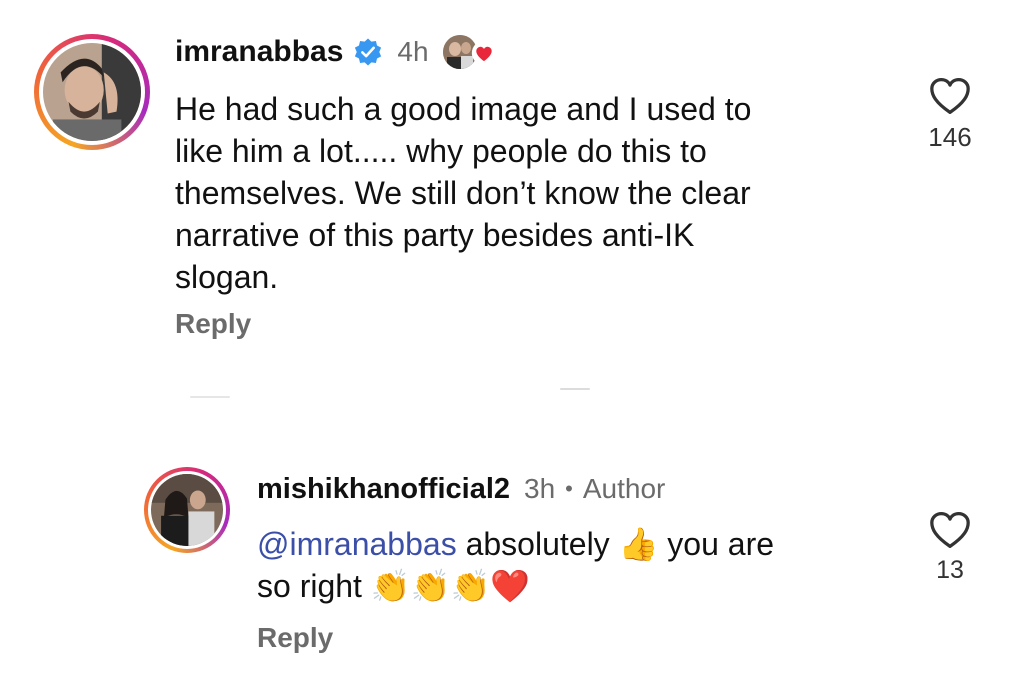 The height and width of the screenshot is (689, 1024). What do you see at coordinates (510, 586) in the screenshot?
I see `red-heart-emoji: ❤️` at bounding box center [510, 586].